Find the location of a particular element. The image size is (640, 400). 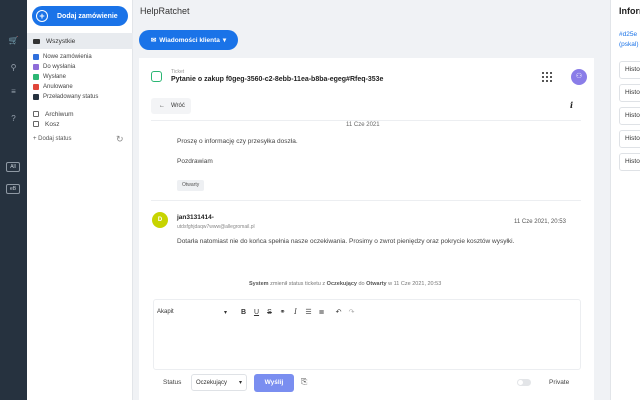

back-button: ← Wróć is located at coordinates (171, 106).